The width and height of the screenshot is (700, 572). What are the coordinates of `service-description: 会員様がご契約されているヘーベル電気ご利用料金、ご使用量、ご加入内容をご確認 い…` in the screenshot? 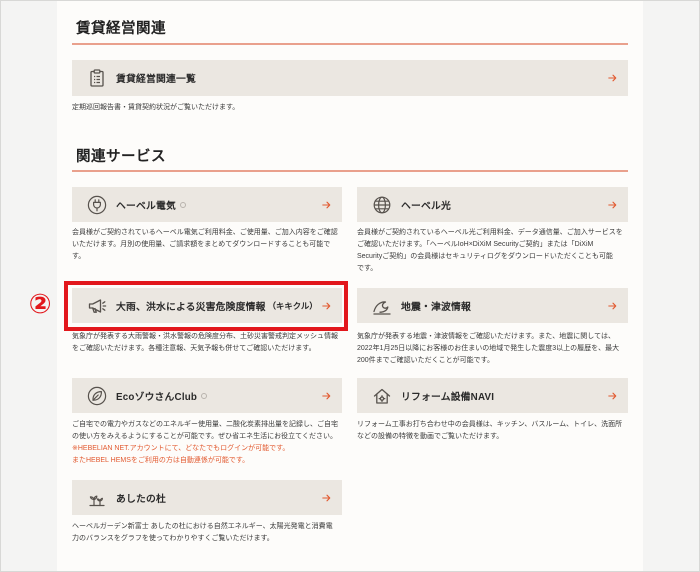 It's located at (209, 245).